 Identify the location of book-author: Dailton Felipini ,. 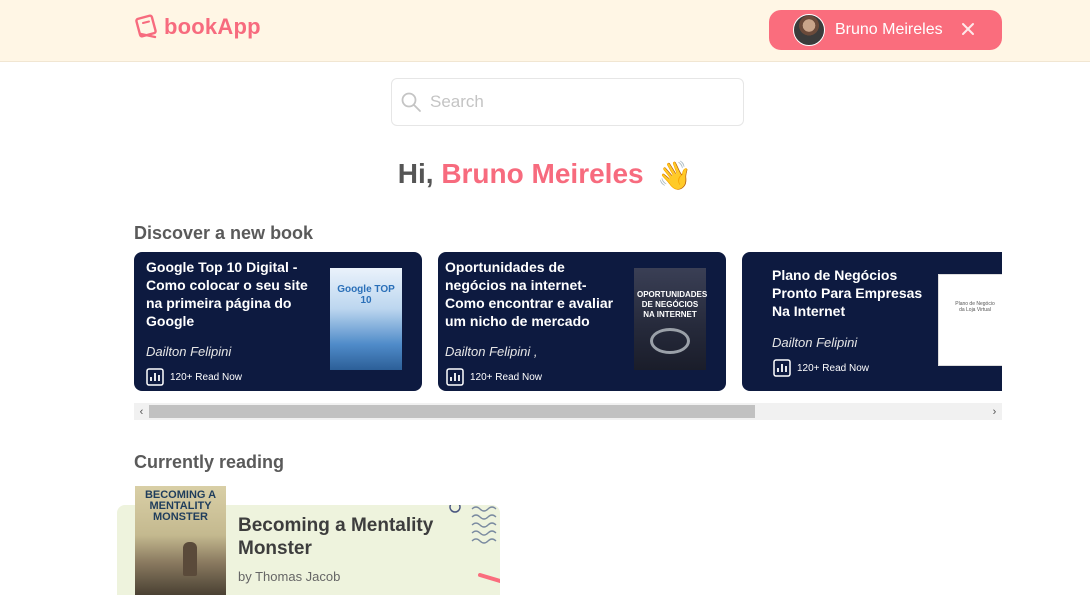
(491, 351).